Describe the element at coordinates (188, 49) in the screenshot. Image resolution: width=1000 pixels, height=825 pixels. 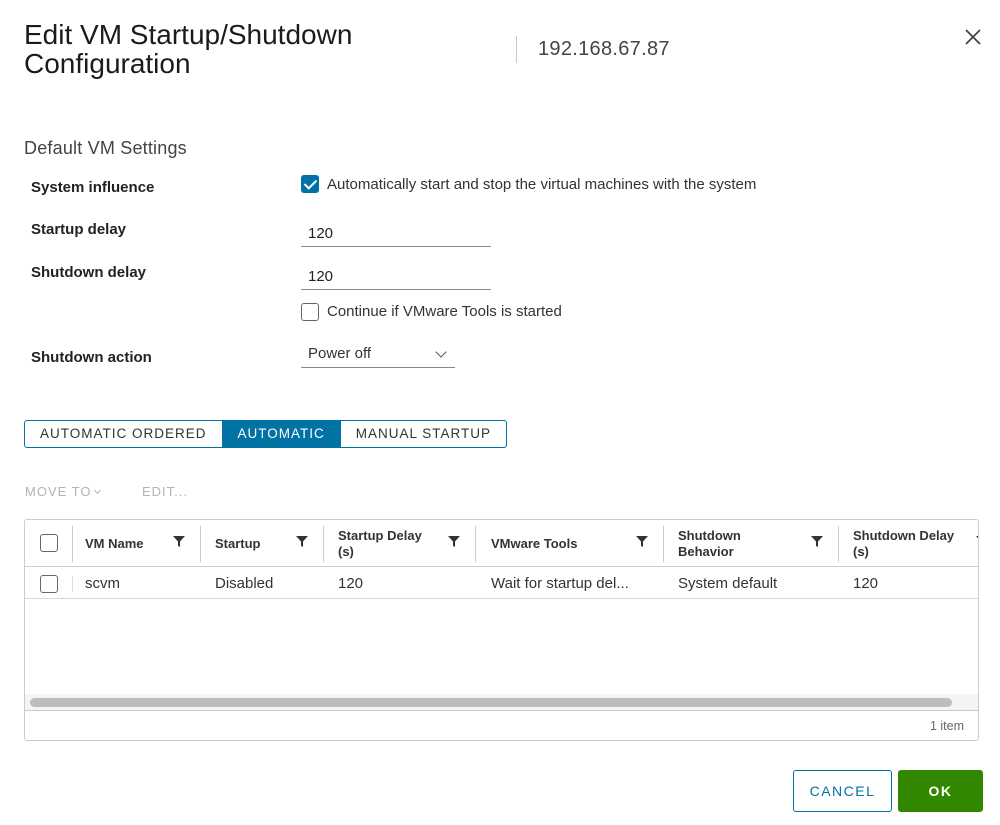
I see `dialog-title: Edit VM Startup/Shutdown Configuration` at that location.